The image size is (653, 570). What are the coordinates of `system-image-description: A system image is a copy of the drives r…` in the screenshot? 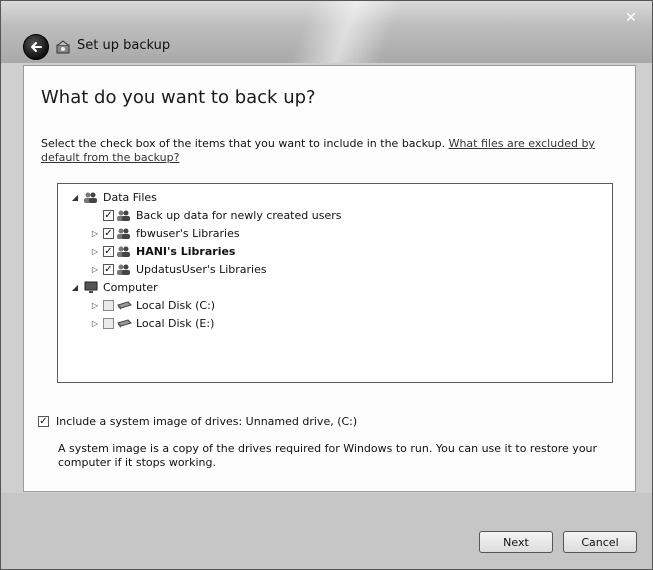 It's located at (328, 455).